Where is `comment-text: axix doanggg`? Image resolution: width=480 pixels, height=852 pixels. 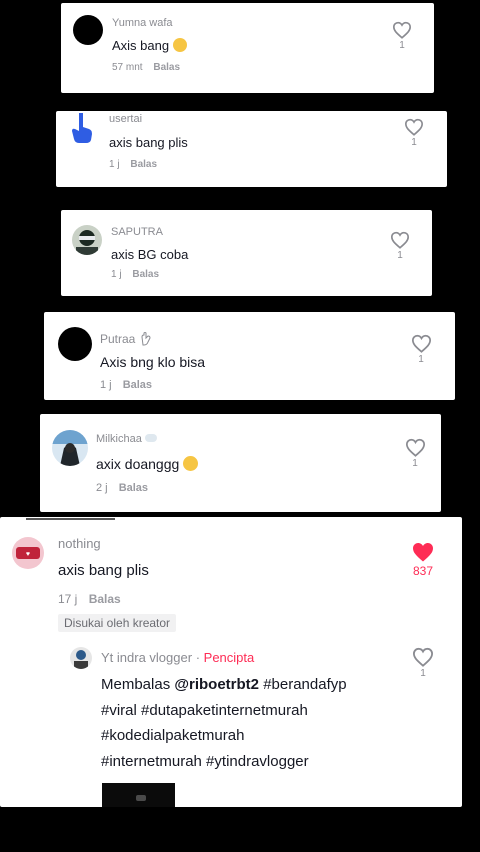 comment-text: axix doanggg is located at coordinates (147, 464).